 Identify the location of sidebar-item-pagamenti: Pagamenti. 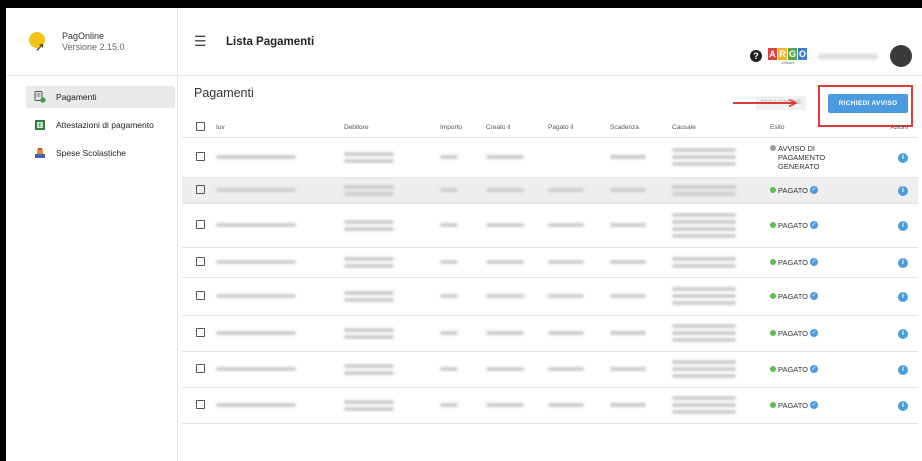
(100, 97).